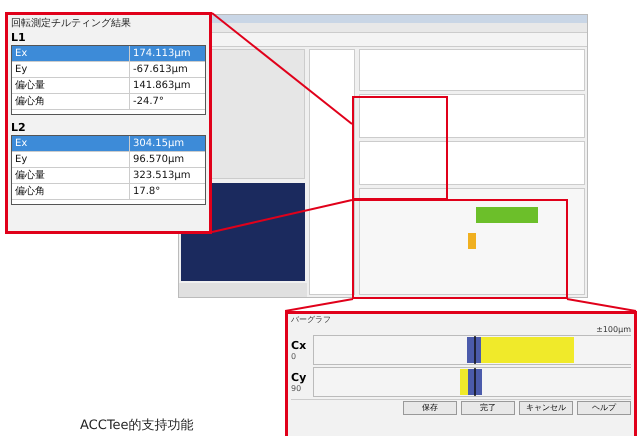 This screenshot has height=436, width=641. Describe the element at coordinates (19, 38) in the screenshot. I see `group-label: L1` at that location.